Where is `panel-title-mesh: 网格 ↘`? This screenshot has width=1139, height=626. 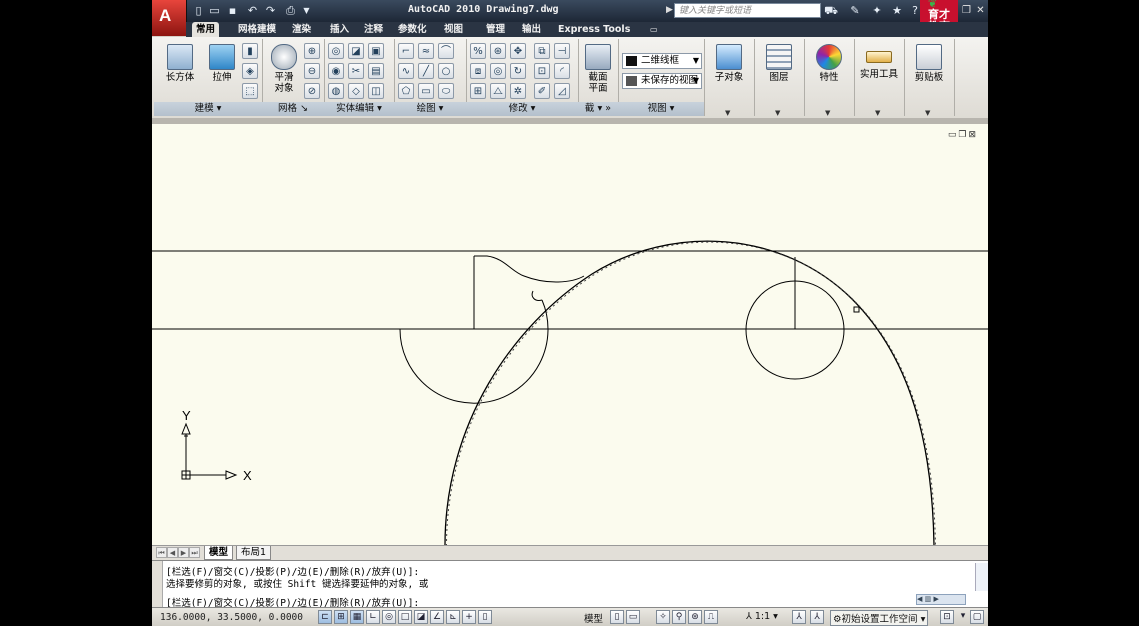 panel-title-mesh: 网格 ↘ is located at coordinates (293, 109).